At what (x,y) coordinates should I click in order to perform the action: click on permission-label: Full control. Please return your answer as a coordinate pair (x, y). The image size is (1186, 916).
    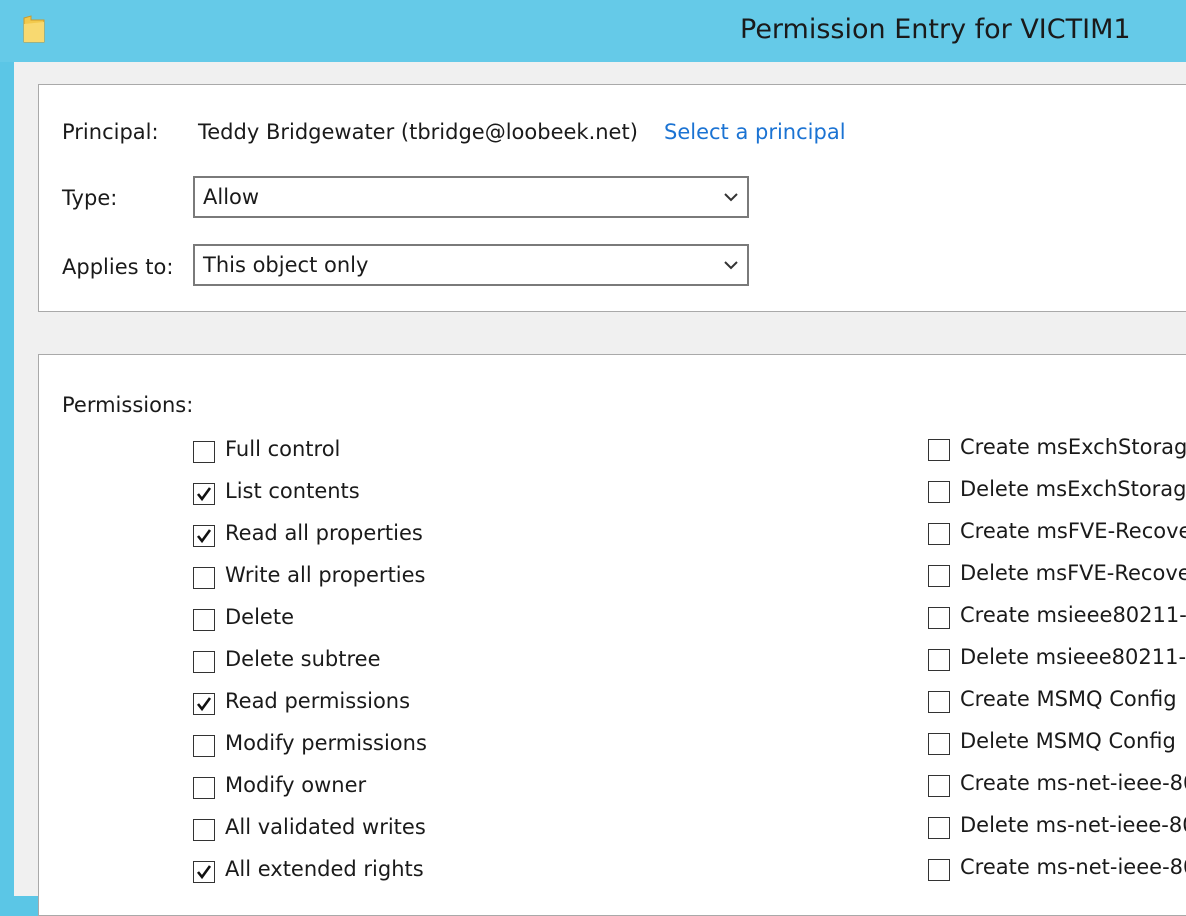
    Looking at the image, I should click on (283, 449).